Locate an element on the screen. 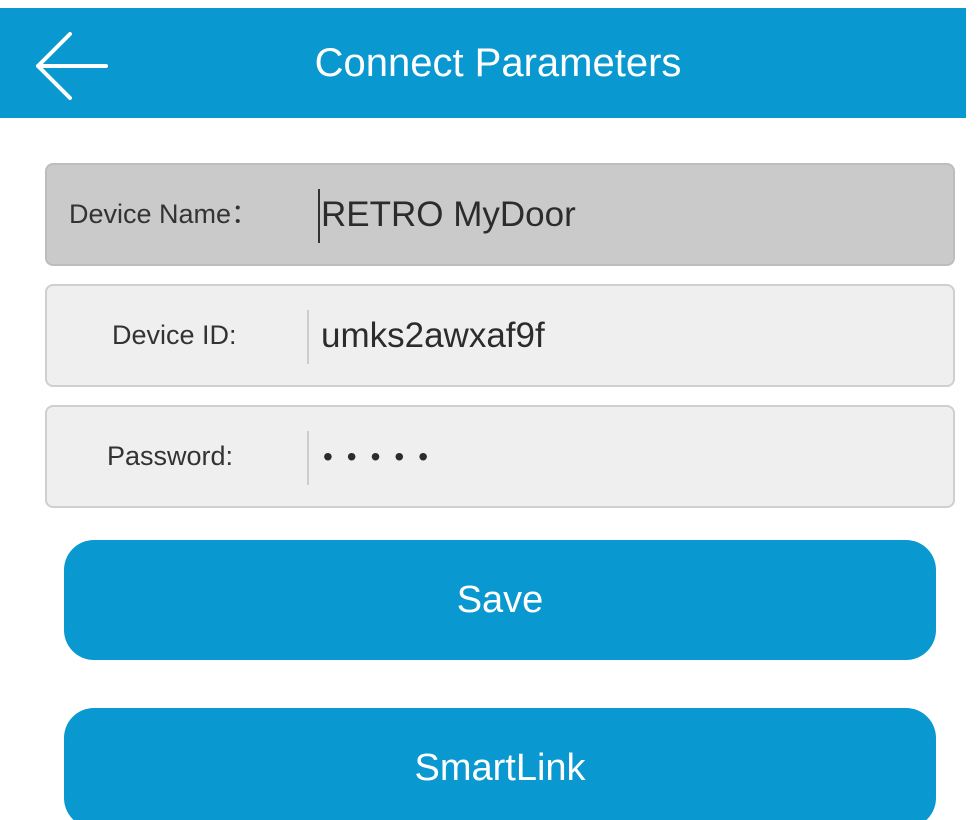 The height and width of the screenshot is (820, 980). smartlink-button: SmartLink is located at coordinates (500, 764).